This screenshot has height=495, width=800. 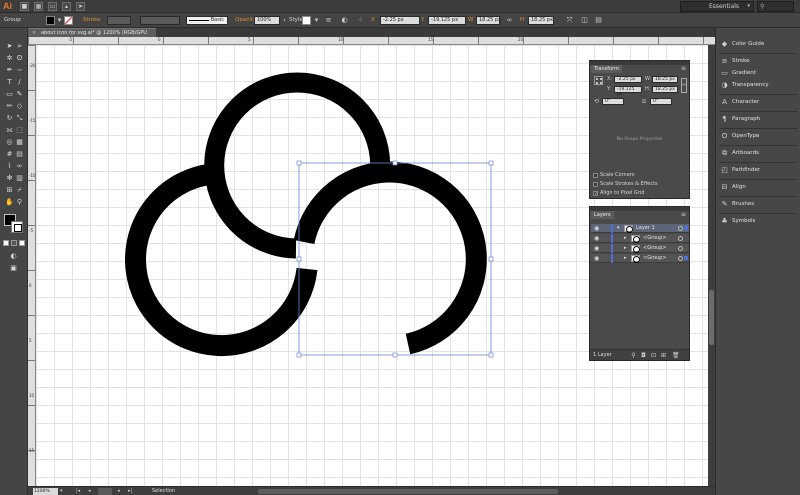 I want to click on width-field: 18.25 px, so click(x=488, y=20).